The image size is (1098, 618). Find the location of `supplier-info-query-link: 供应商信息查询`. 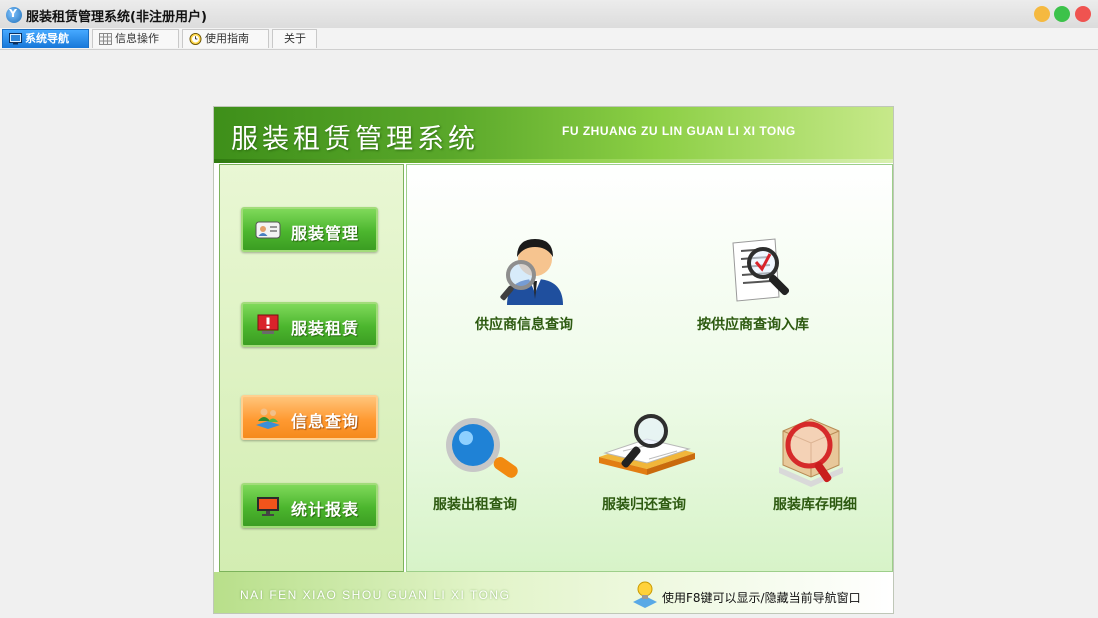

supplier-info-query-link: 供应商信息查询 is located at coordinates (524, 324).